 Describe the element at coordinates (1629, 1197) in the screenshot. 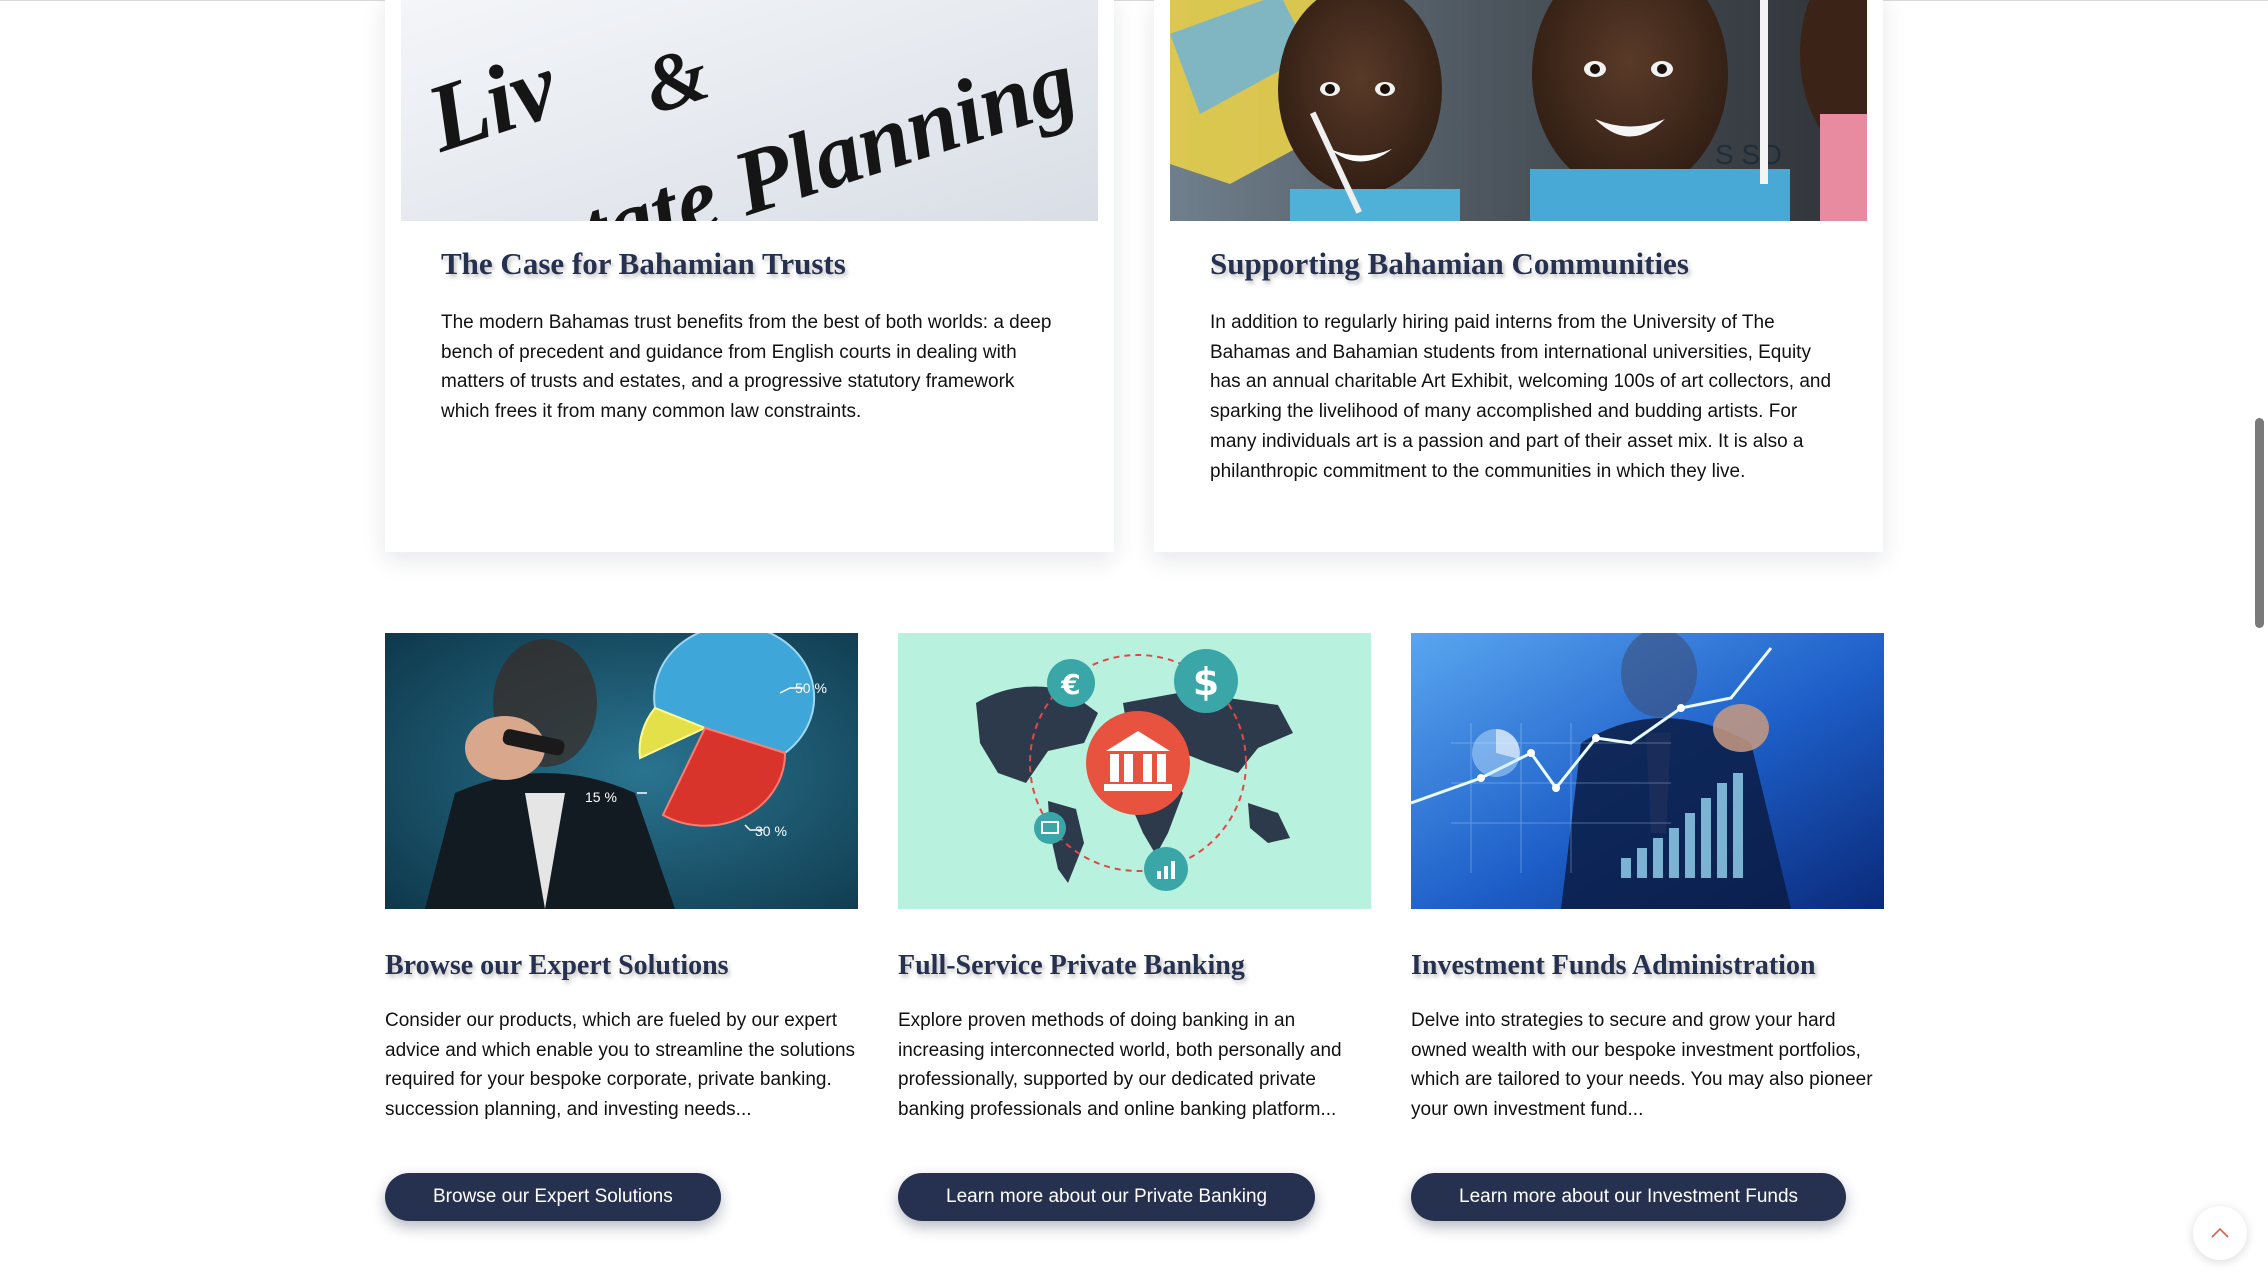

I see `investment-funds-button: Learn more about our Investment Funds` at that location.